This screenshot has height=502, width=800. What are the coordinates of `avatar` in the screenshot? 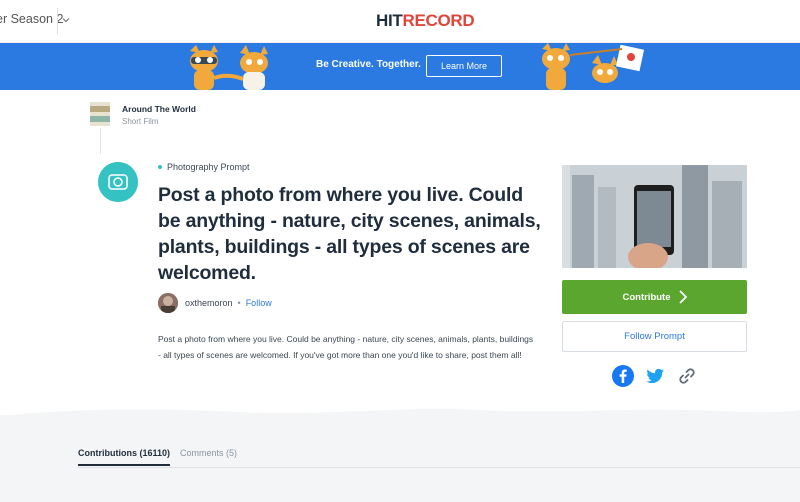 It's located at (168, 303).